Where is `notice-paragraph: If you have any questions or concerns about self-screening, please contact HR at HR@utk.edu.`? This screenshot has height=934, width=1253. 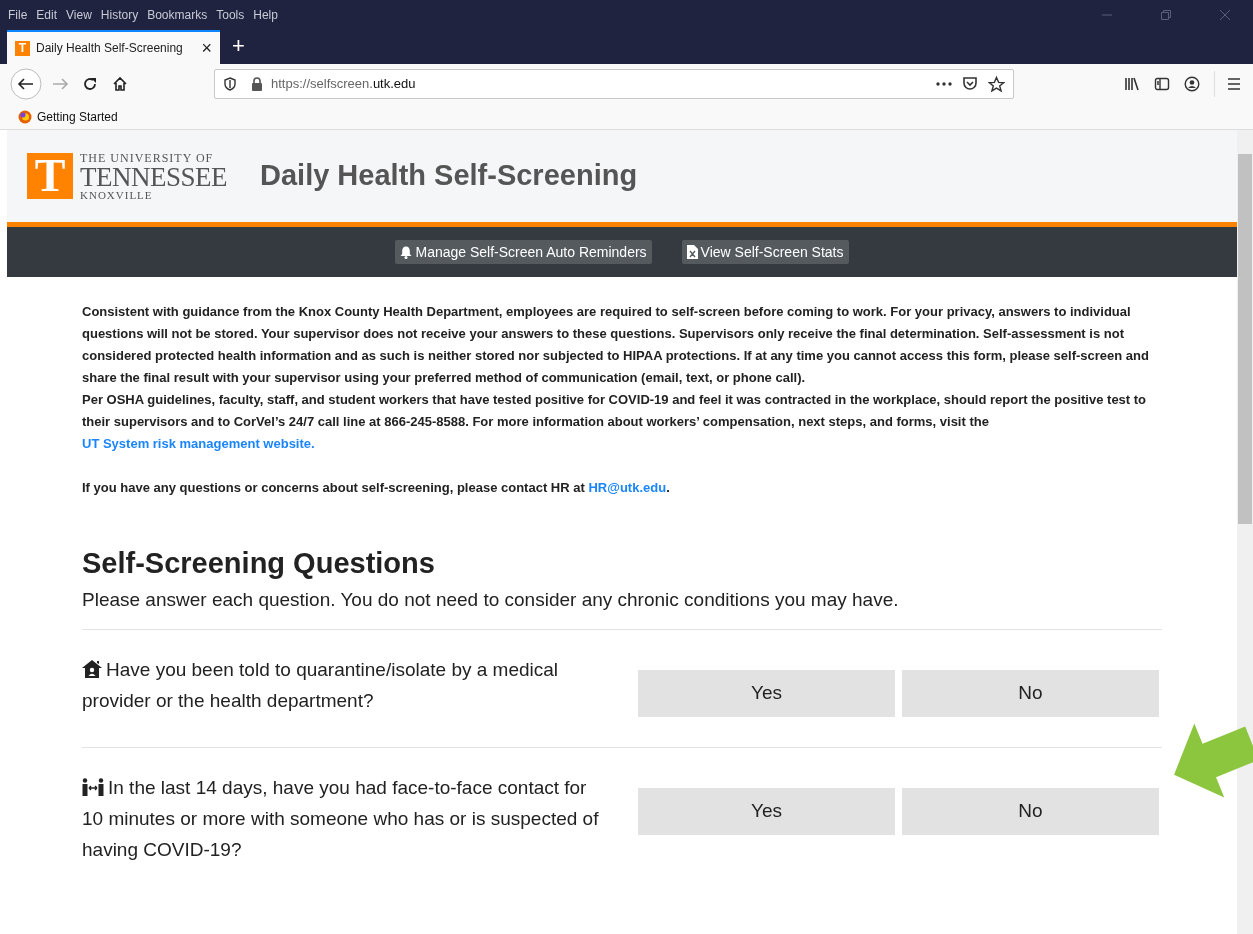 notice-paragraph: If you have any questions or concerns about self-screening, please contact HR at HR@utk.edu. is located at coordinates (376, 488).